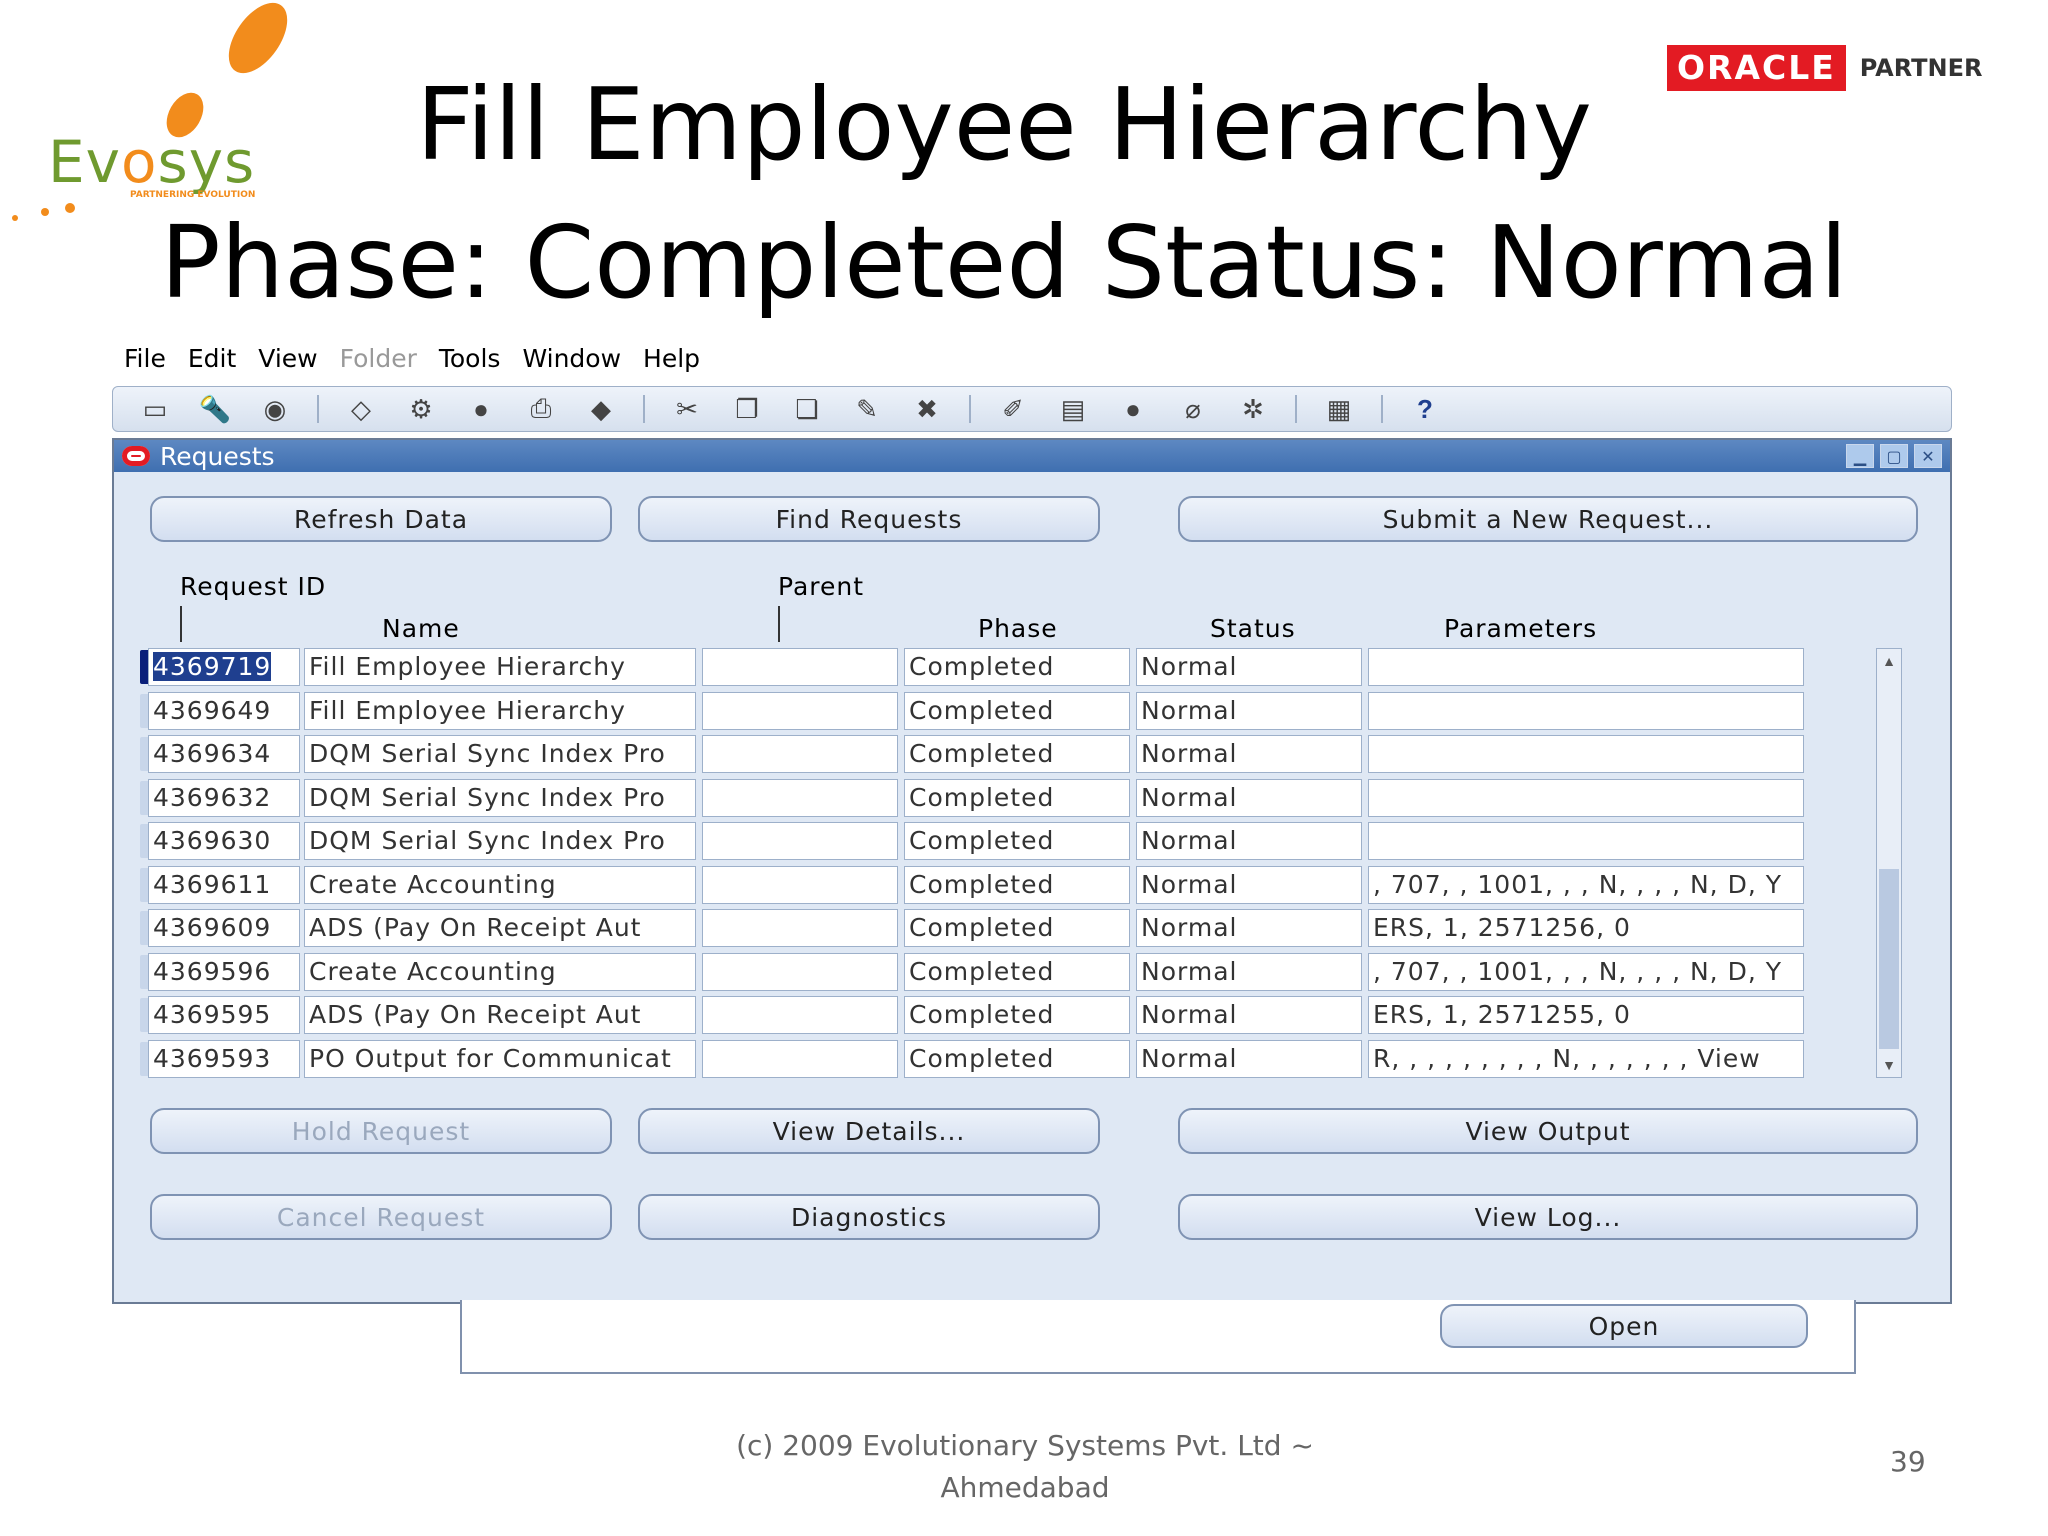 This screenshot has height=1536, width=2048. What do you see at coordinates (1586, 928) in the screenshot?
I see `parameters-cell: ERS, 1, 2571256, 0` at bounding box center [1586, 928].